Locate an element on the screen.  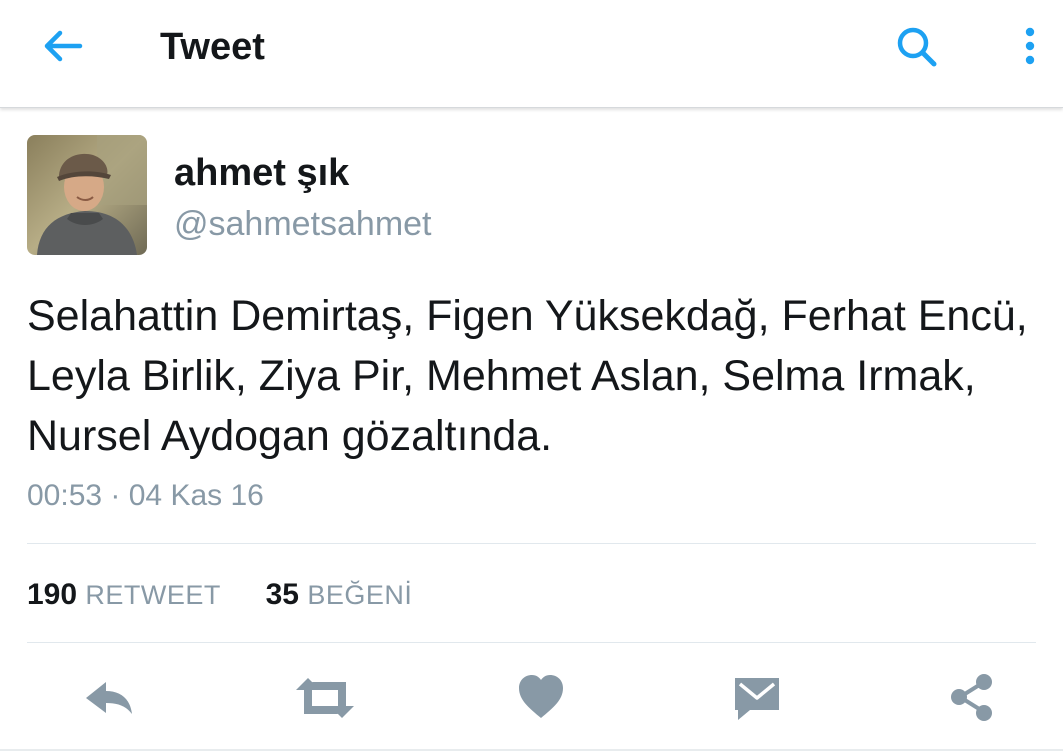
tweet-text-line: Nursel Aydogan gözaltında. is located at coordinates (290, 436).